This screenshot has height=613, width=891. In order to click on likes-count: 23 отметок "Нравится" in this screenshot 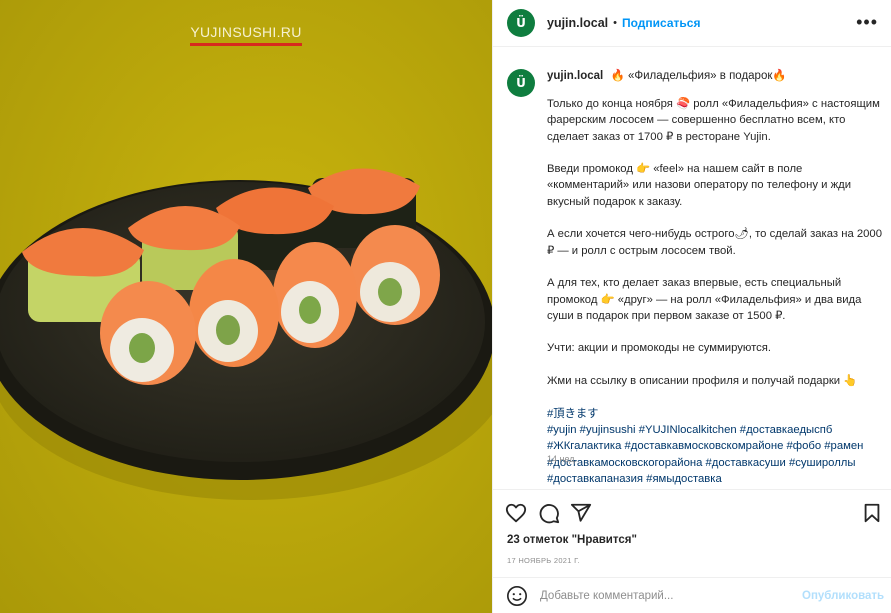, I will do `click(572, 540)`.